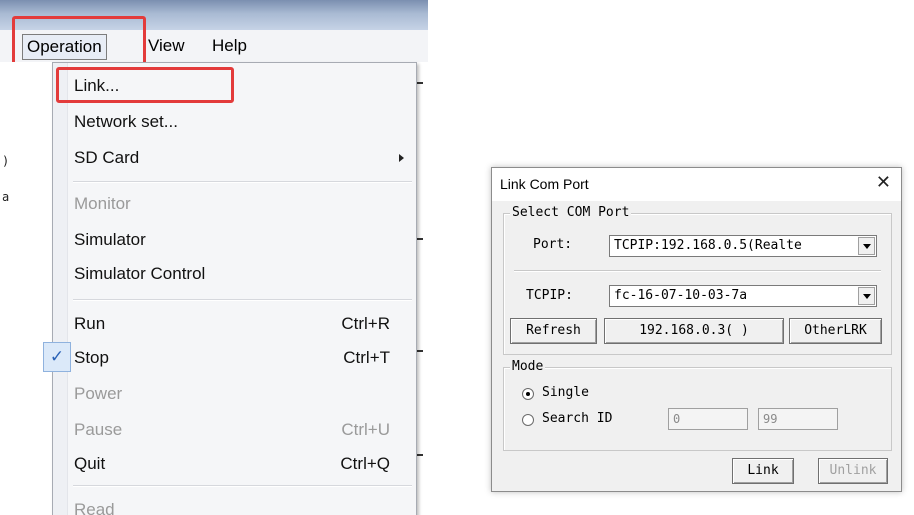  What do you see at coordinates (60, 289) in the screenshot?
I see `menu-gutter` at bounding box center [60, 289].